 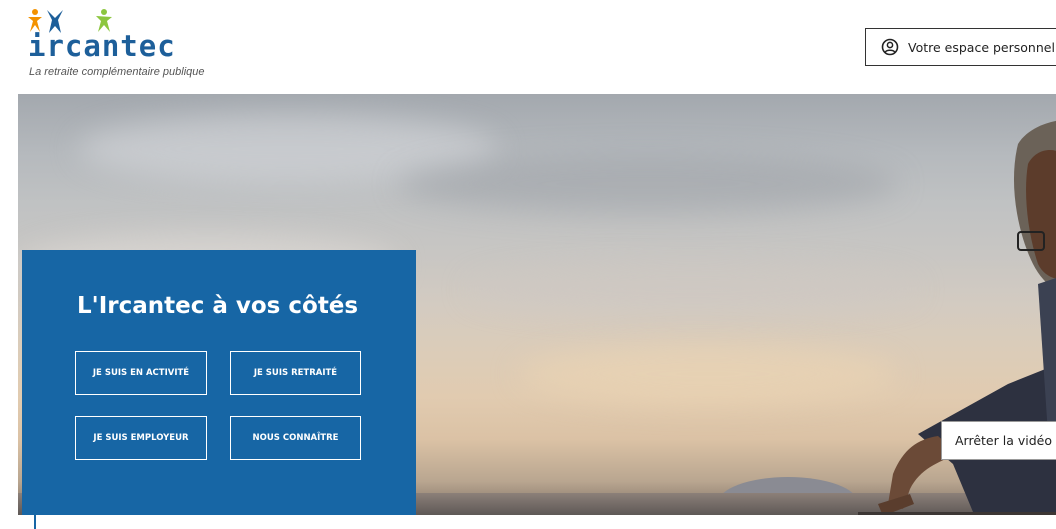 I want to click on personal-space-label: Votre espace personnel, so click(x=981, y=47).